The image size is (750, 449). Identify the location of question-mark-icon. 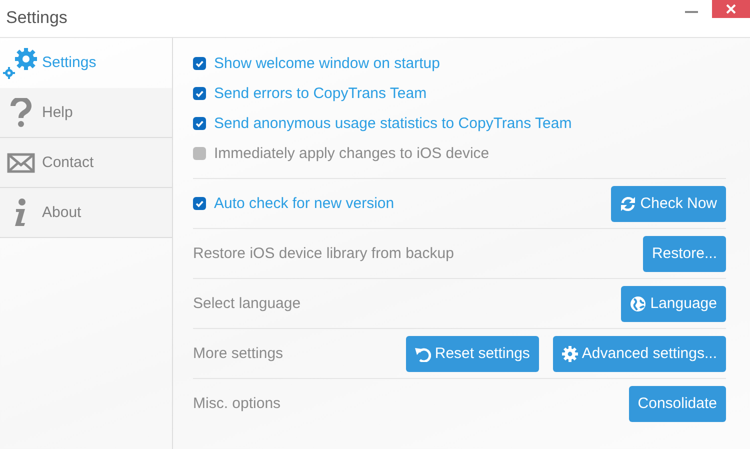
(21, 113).